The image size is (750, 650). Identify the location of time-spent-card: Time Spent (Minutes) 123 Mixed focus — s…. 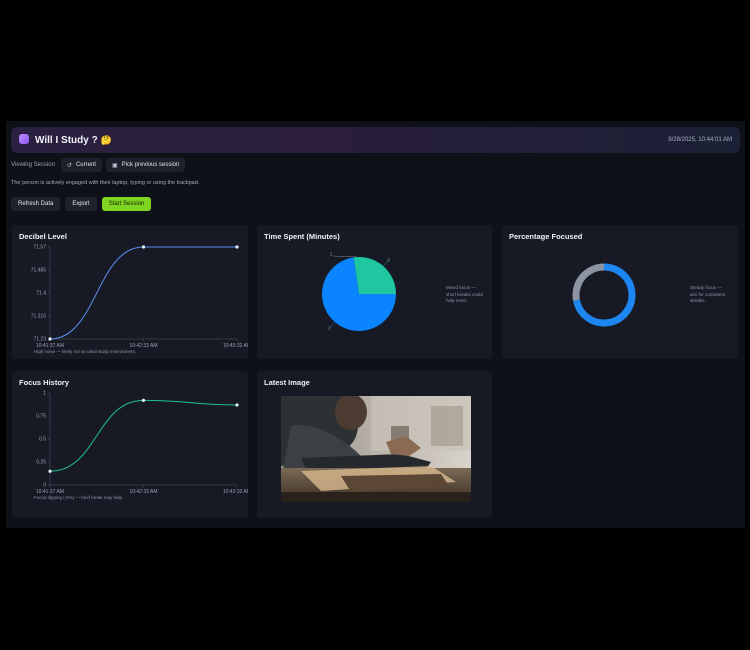
(374, 292).